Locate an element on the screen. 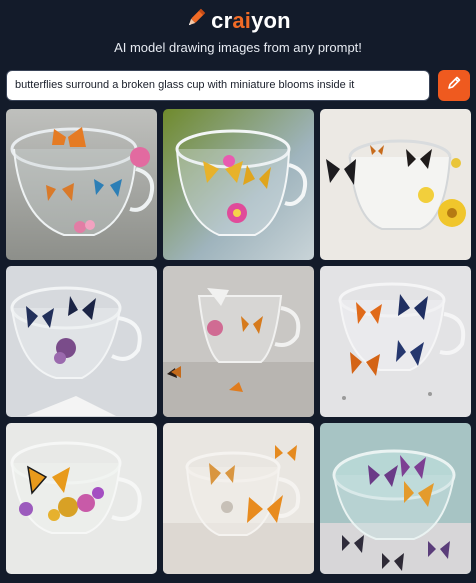 This screenshot has height=583, width=476. draw-button is located at coordinates (454, 85).